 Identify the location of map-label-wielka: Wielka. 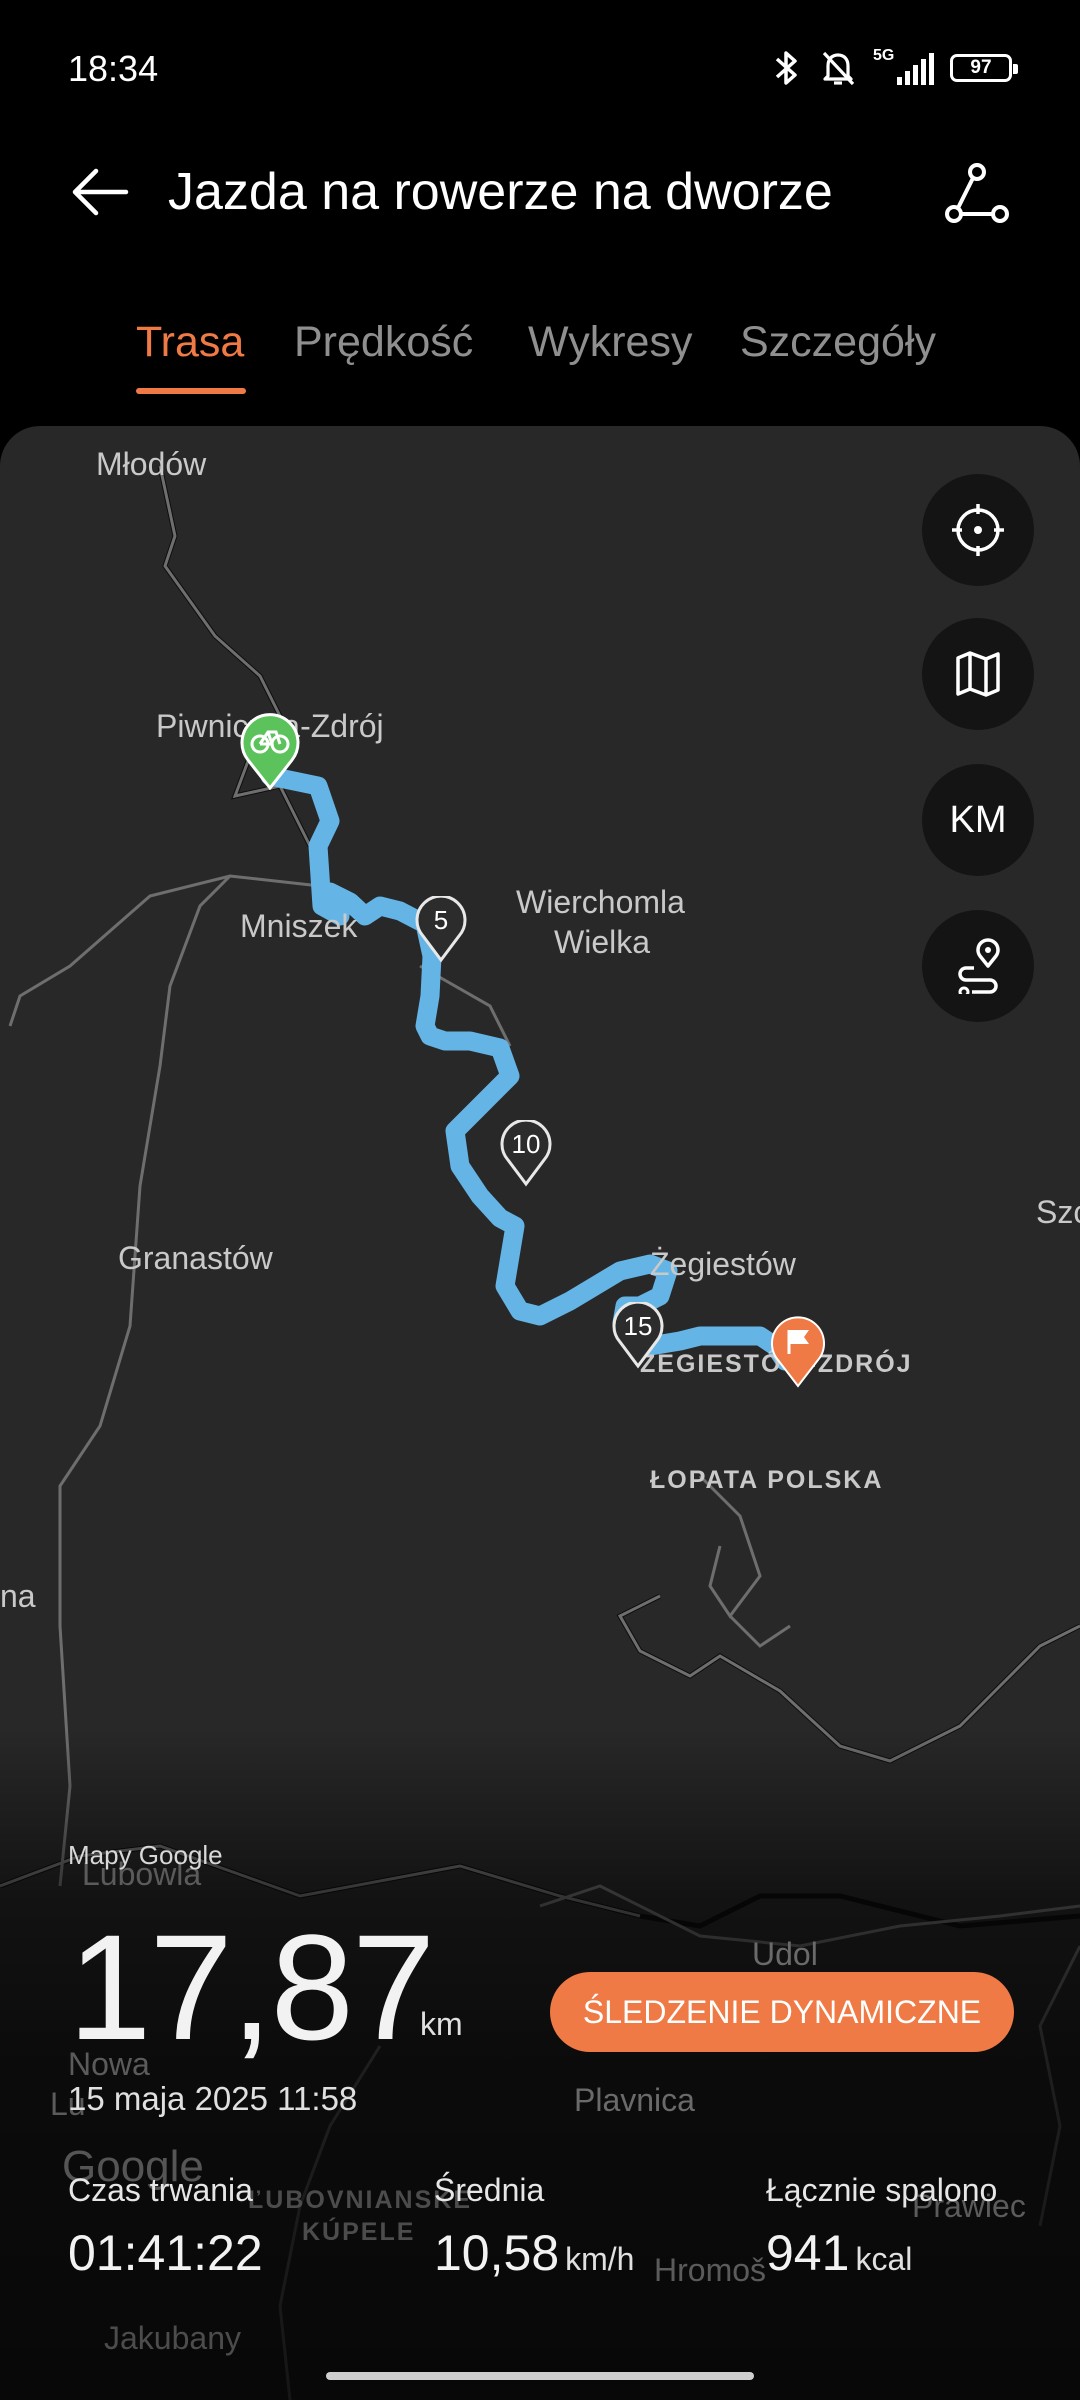
(602, 942).